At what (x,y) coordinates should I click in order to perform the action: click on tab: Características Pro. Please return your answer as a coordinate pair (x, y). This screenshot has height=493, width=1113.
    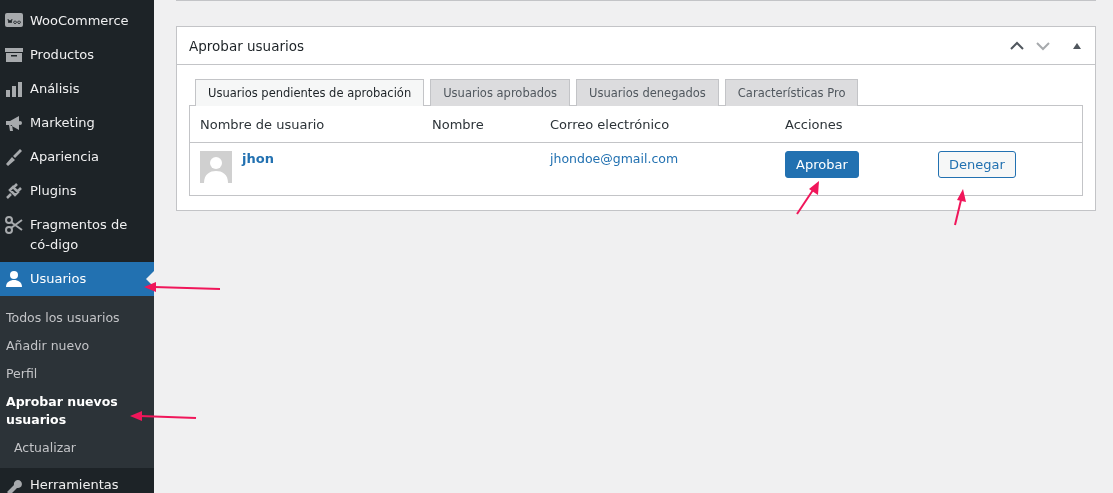
    Looking at the image, I should click on (791, 92).